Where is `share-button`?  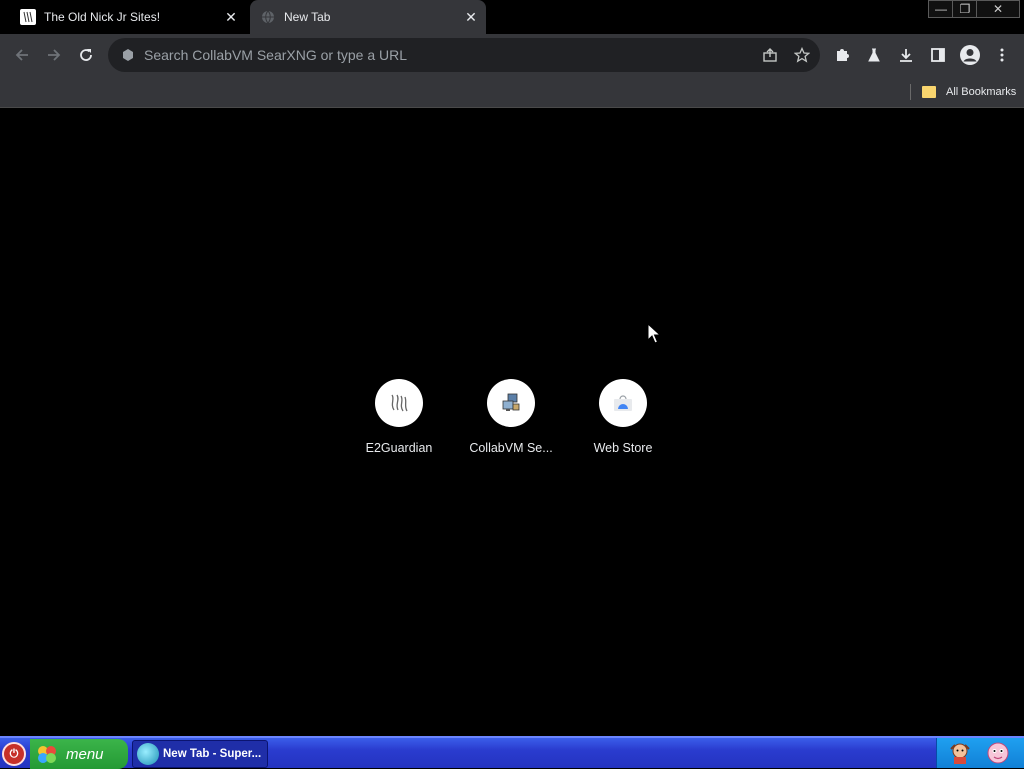
share-button is located at coordinates (770, 55).